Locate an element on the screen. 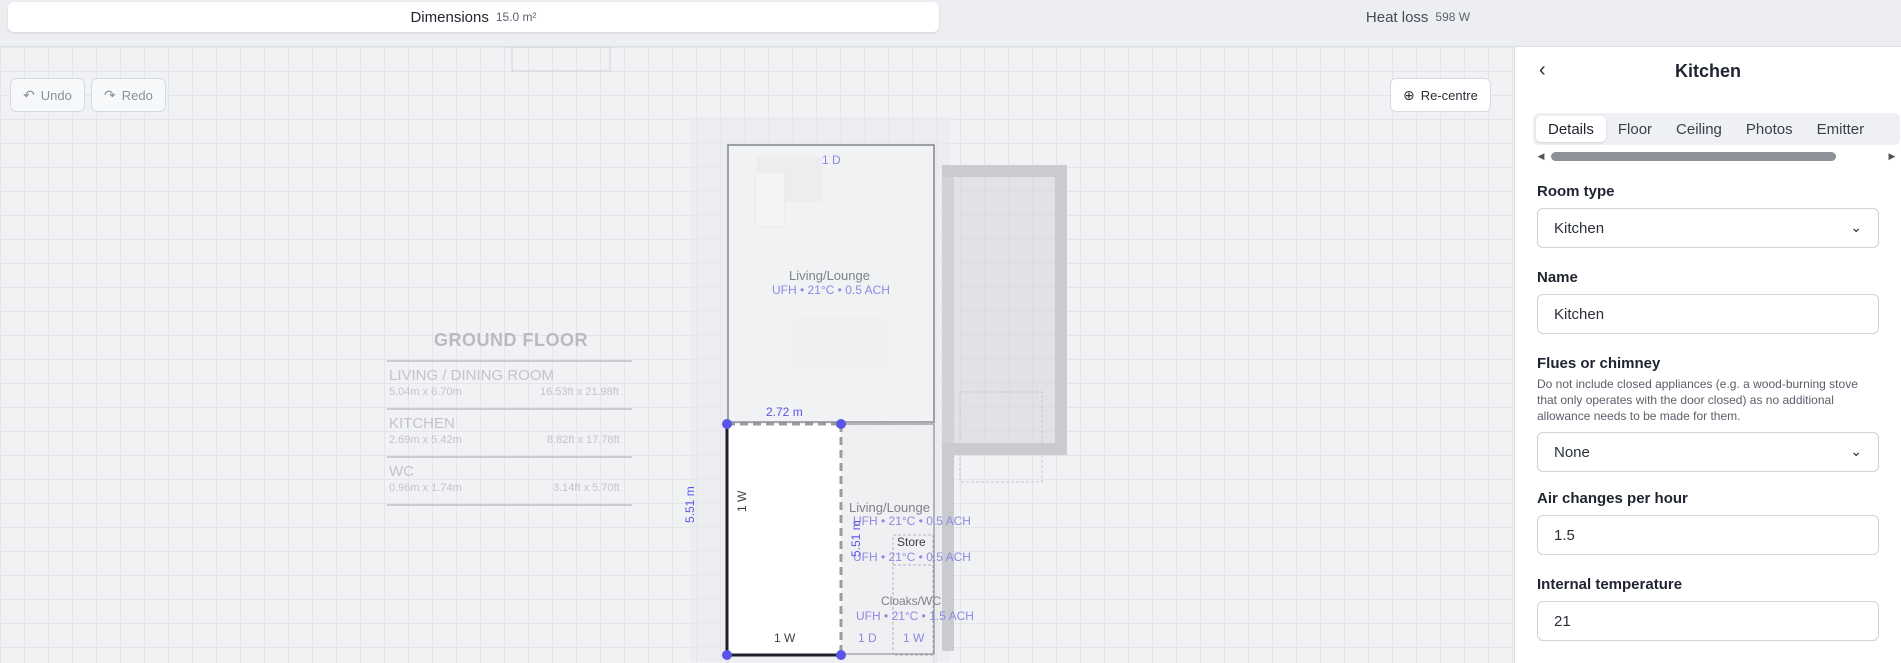 The height and width of the screenshot is (663, 1901). heat-loss-label: Heat loss is located at coordinates (1397, 17).